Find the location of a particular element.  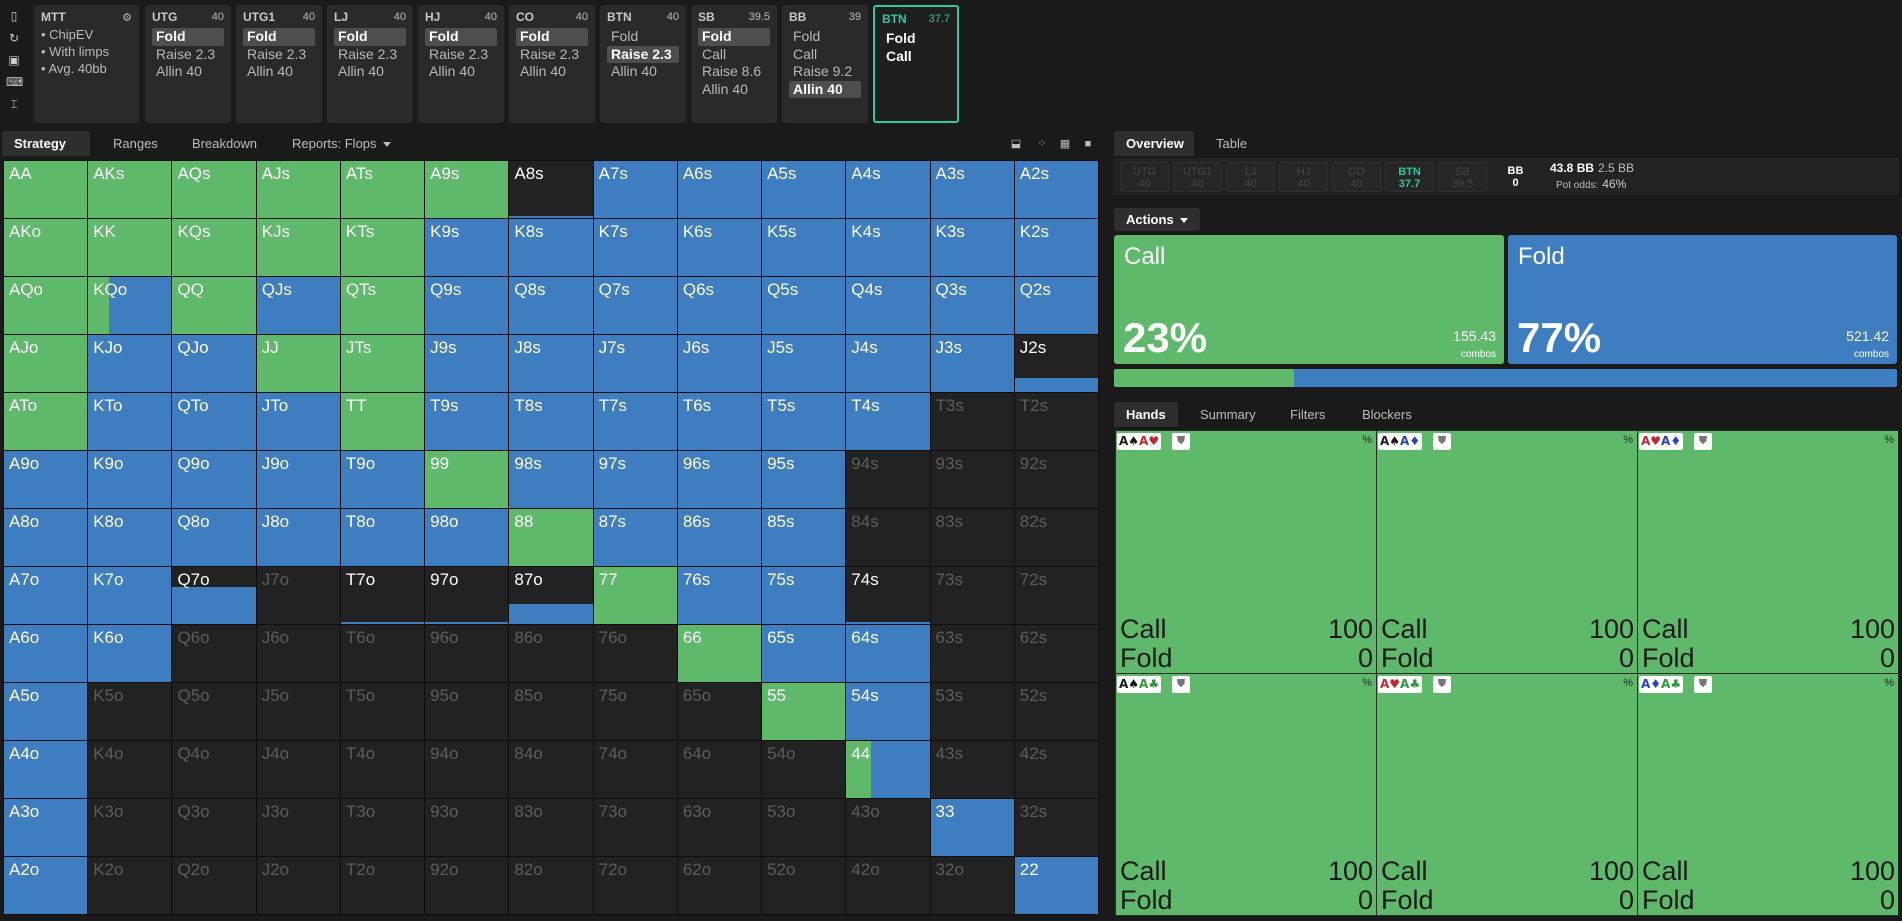

hand-cell-K2o: K2o is located at coordinates (130, 885).